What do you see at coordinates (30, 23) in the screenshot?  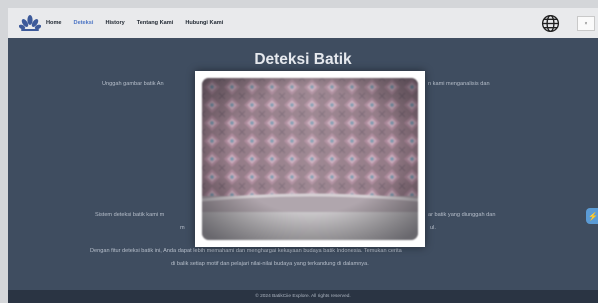 I see `batik-flower-logo-icon` at bounding box center [30, 23].